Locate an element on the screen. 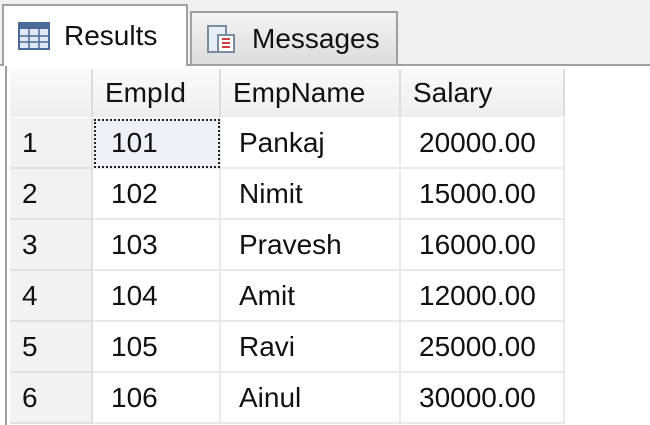 Image resolution: width=650 pixels, height=425 pixels. cell-empid: 101 is located at coordinates (157, 143).